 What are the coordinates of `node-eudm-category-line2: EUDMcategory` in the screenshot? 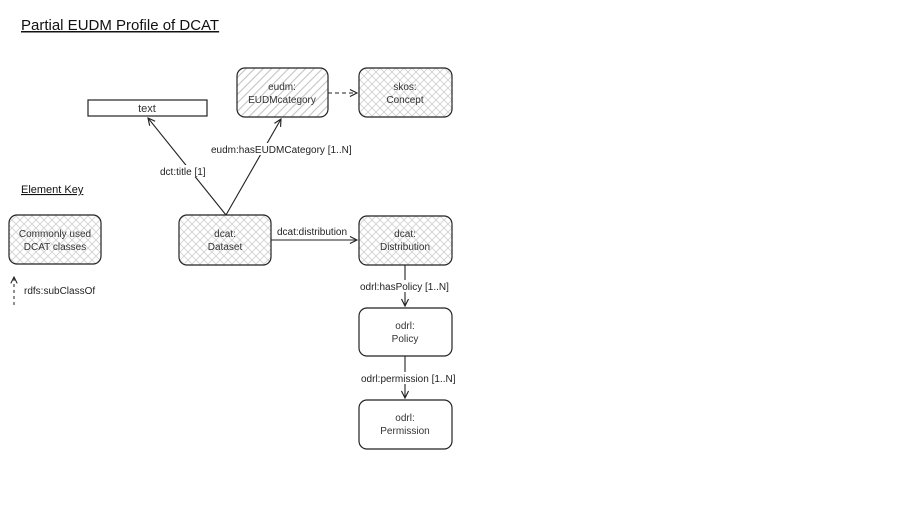 It's located at (282, 100).